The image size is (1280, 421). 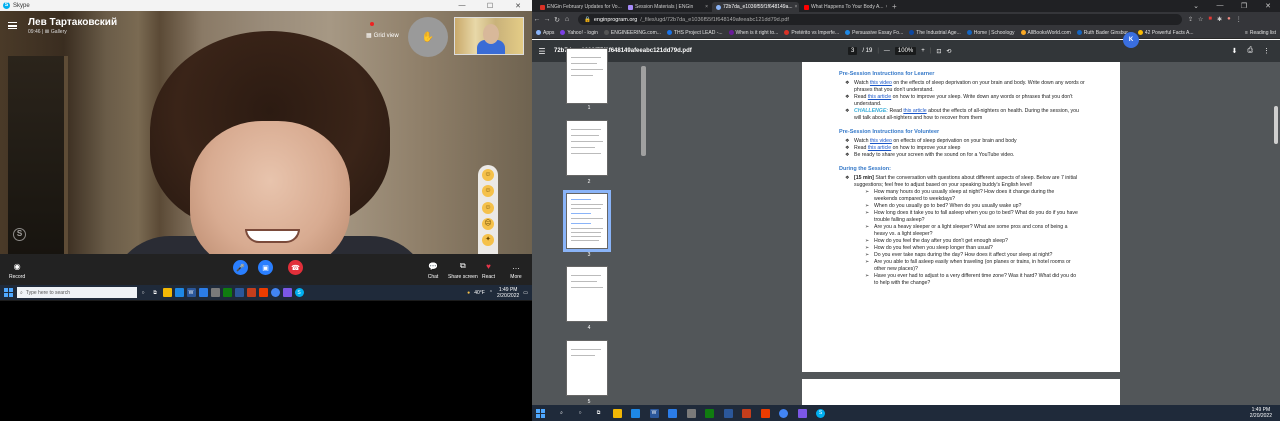 I want to click on record-button: ◉ Record, so click(x=17, y=270).